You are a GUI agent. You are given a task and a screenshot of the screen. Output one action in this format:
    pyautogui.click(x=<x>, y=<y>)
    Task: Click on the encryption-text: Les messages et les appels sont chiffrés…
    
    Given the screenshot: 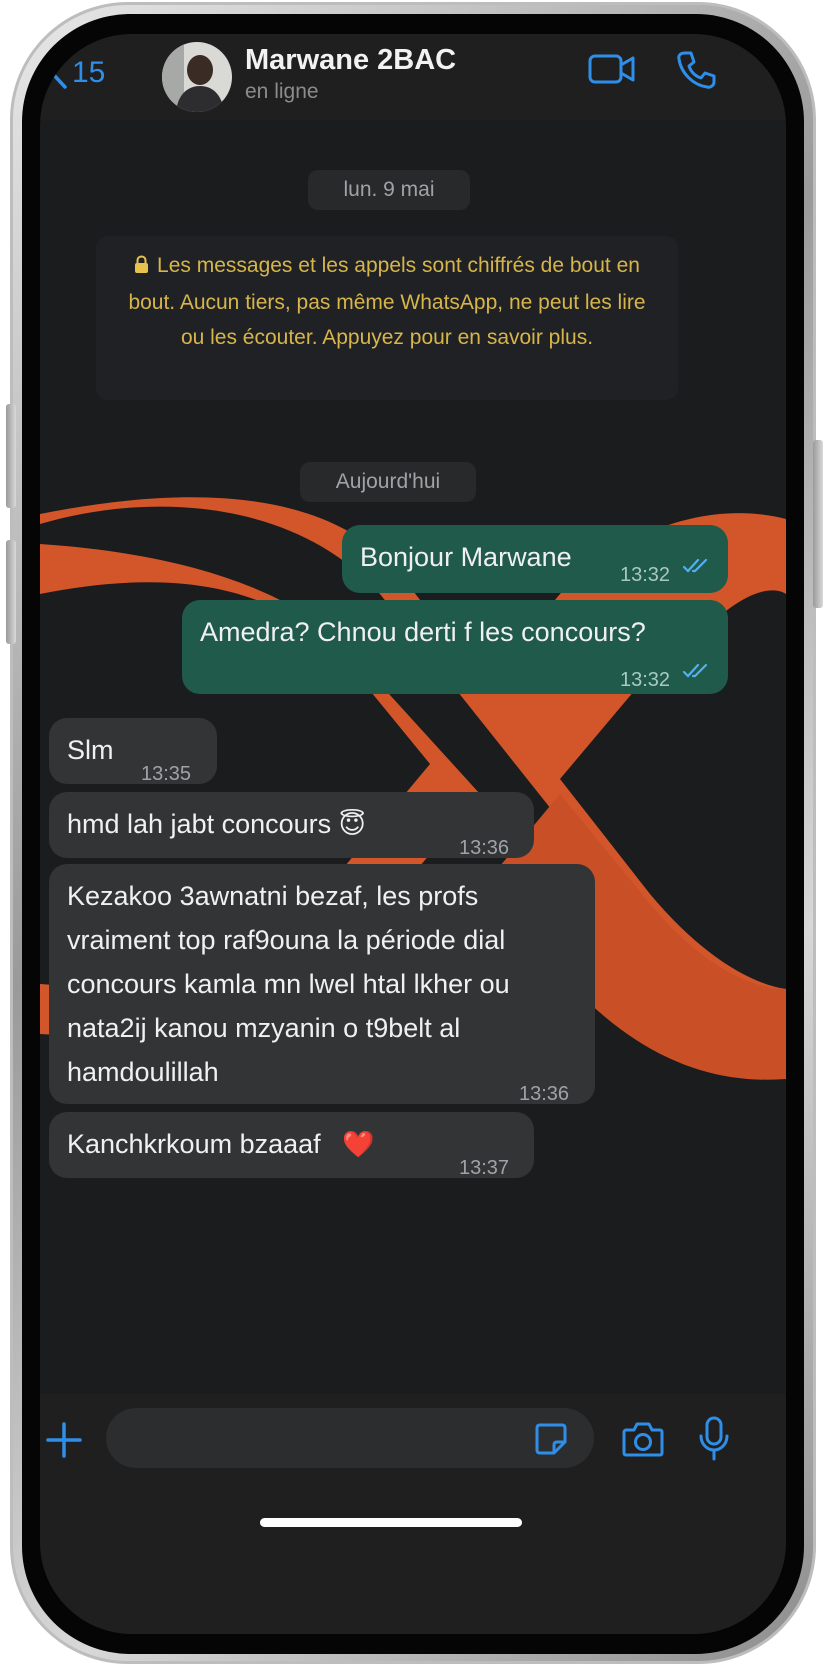 What is the action you would take?
    pyautogui.click(x=387, y=301)
    